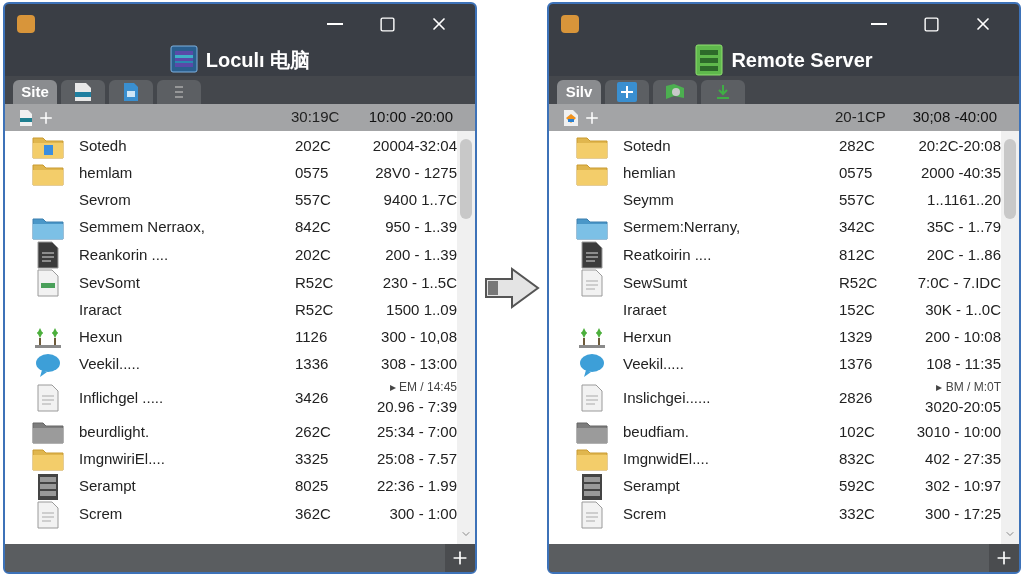 The height and width of the screenshot is (576, 1024). Describe the element at coordinates (959, 146) in the screenshot. I see `table-cell-text: 20:2C-20:08` at that location.